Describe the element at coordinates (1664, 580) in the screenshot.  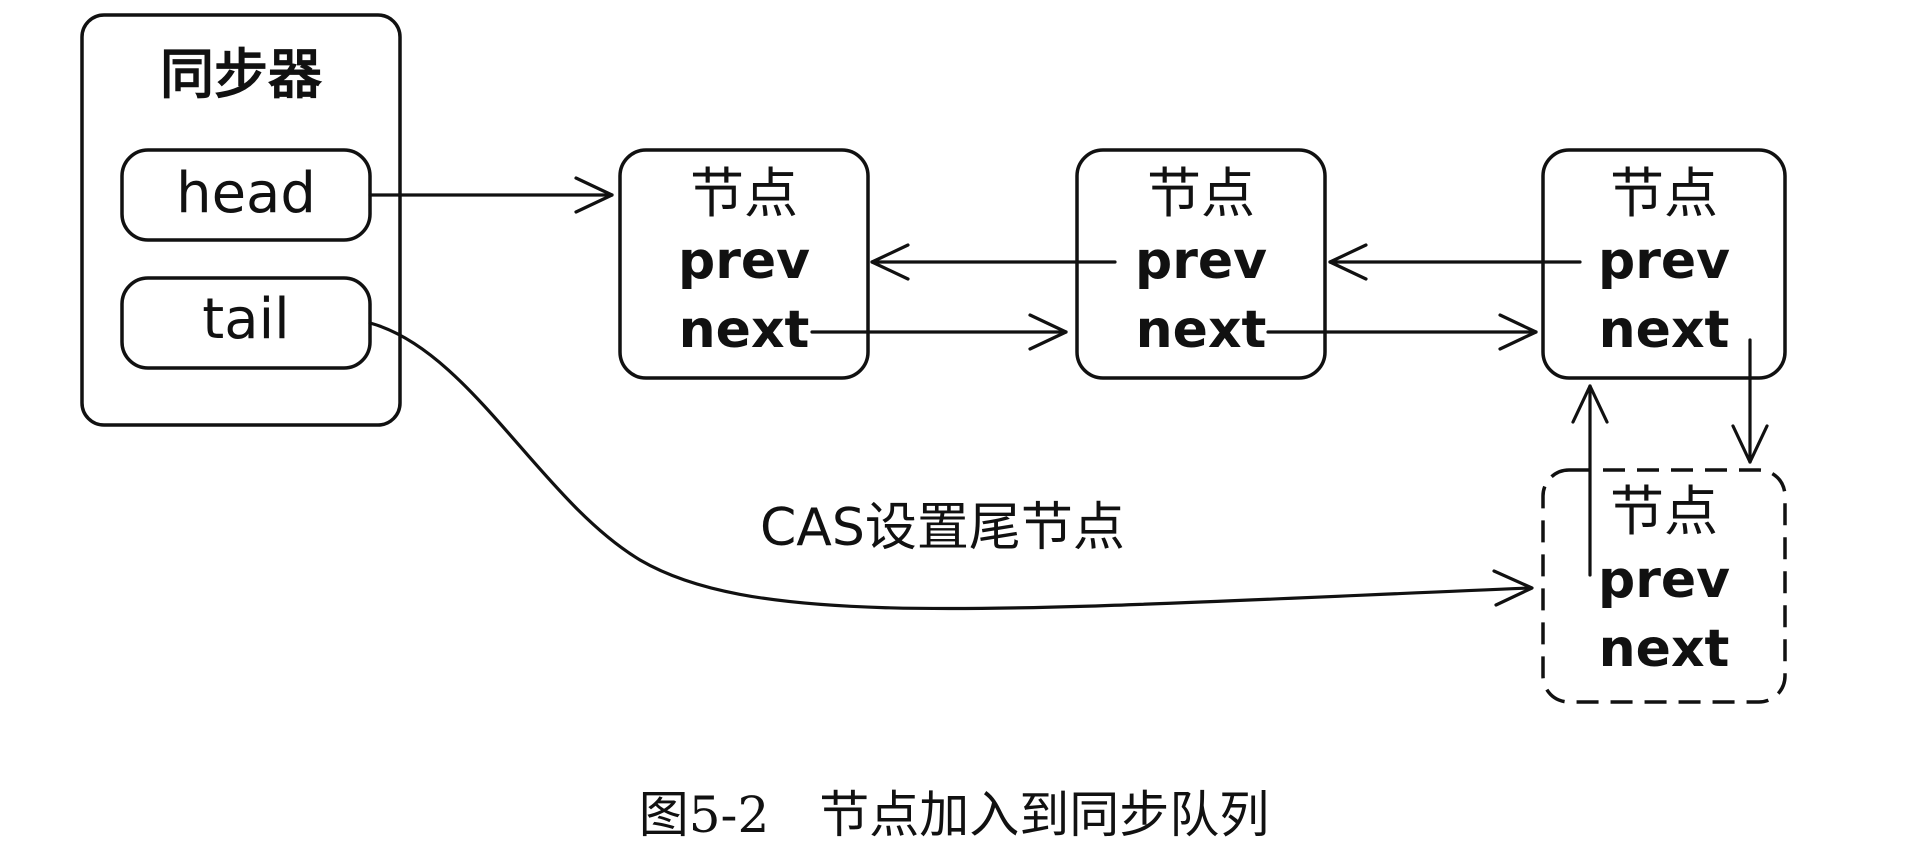
I see `new-tail-node-prev: prev` at that location.